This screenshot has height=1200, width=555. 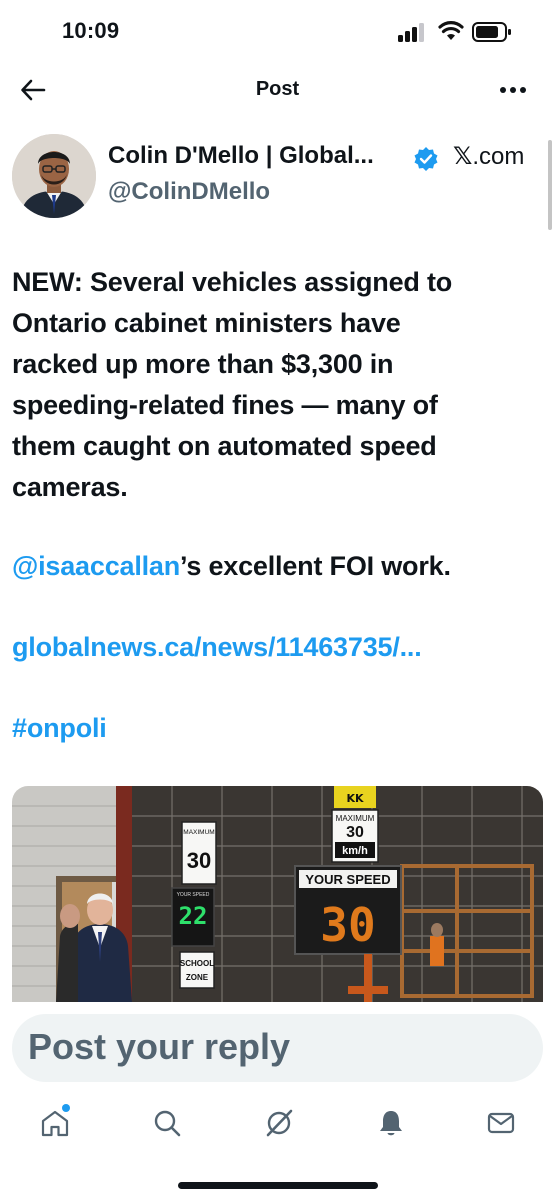 I want to click on hashtag-link: #onpoli, so click(x=59, y=728).